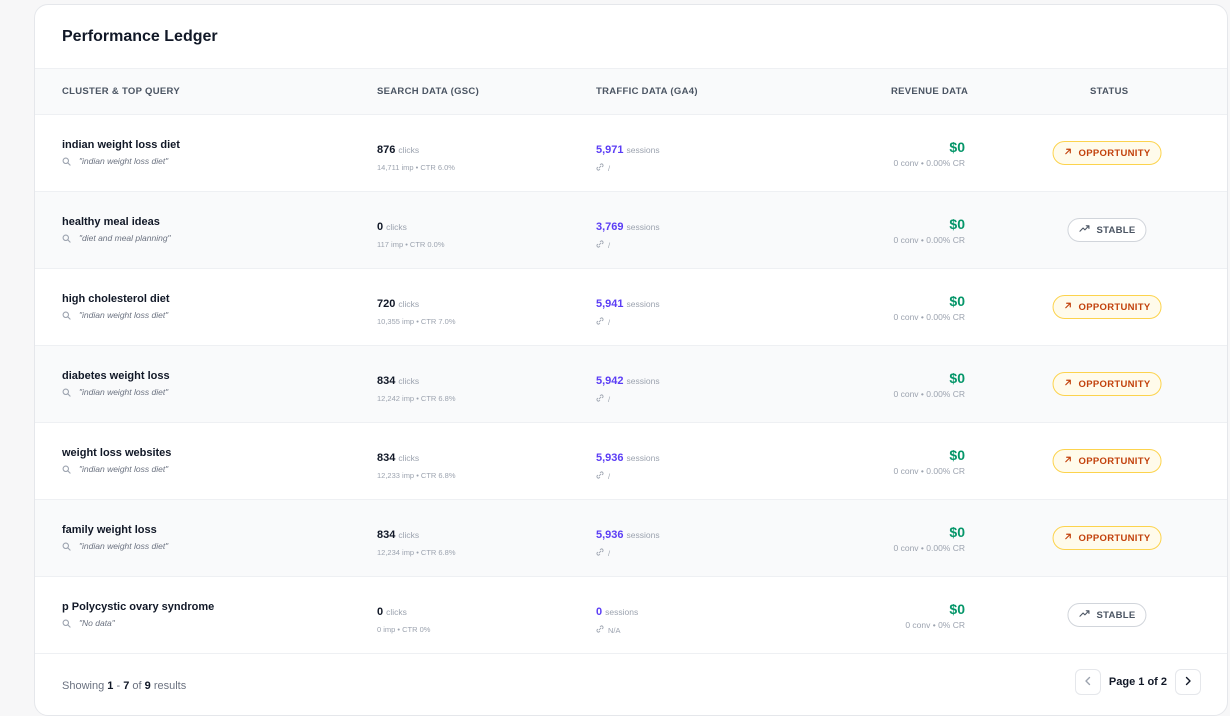 The width and height of the screenshot is (1230, 716). I want to click on page-indicator: Page 1 of 2, so click(1137, 682).